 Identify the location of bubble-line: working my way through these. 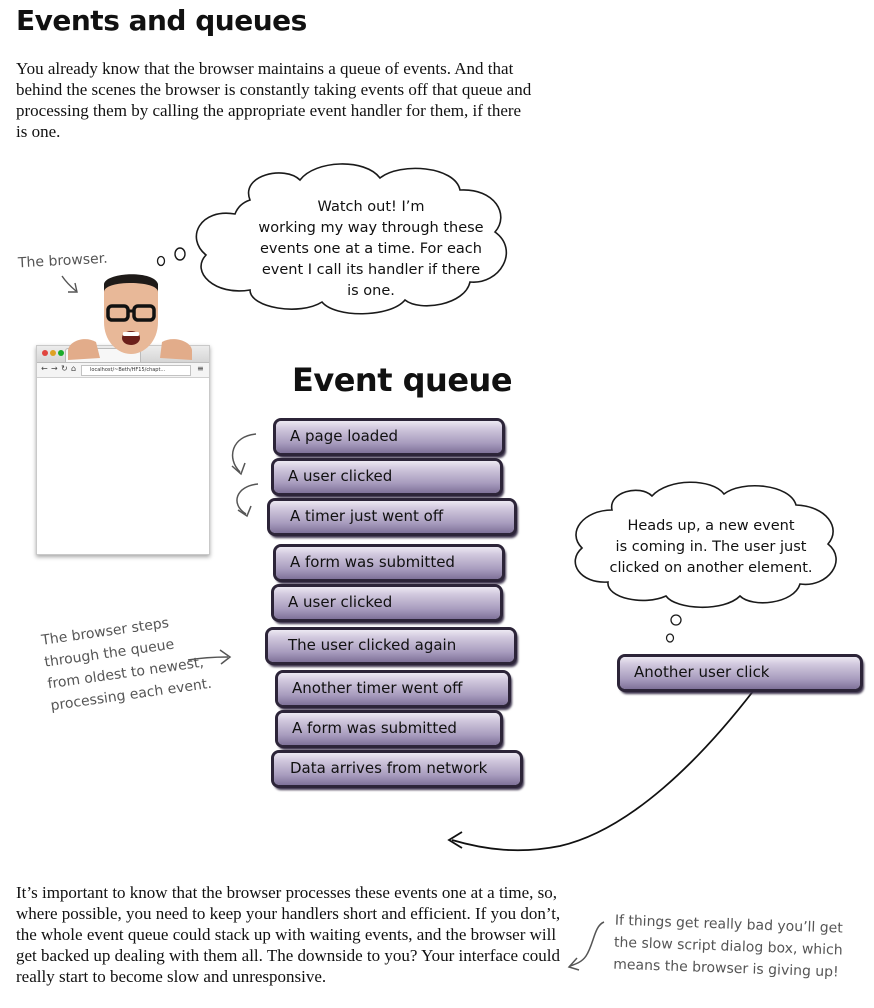
(371, 228).